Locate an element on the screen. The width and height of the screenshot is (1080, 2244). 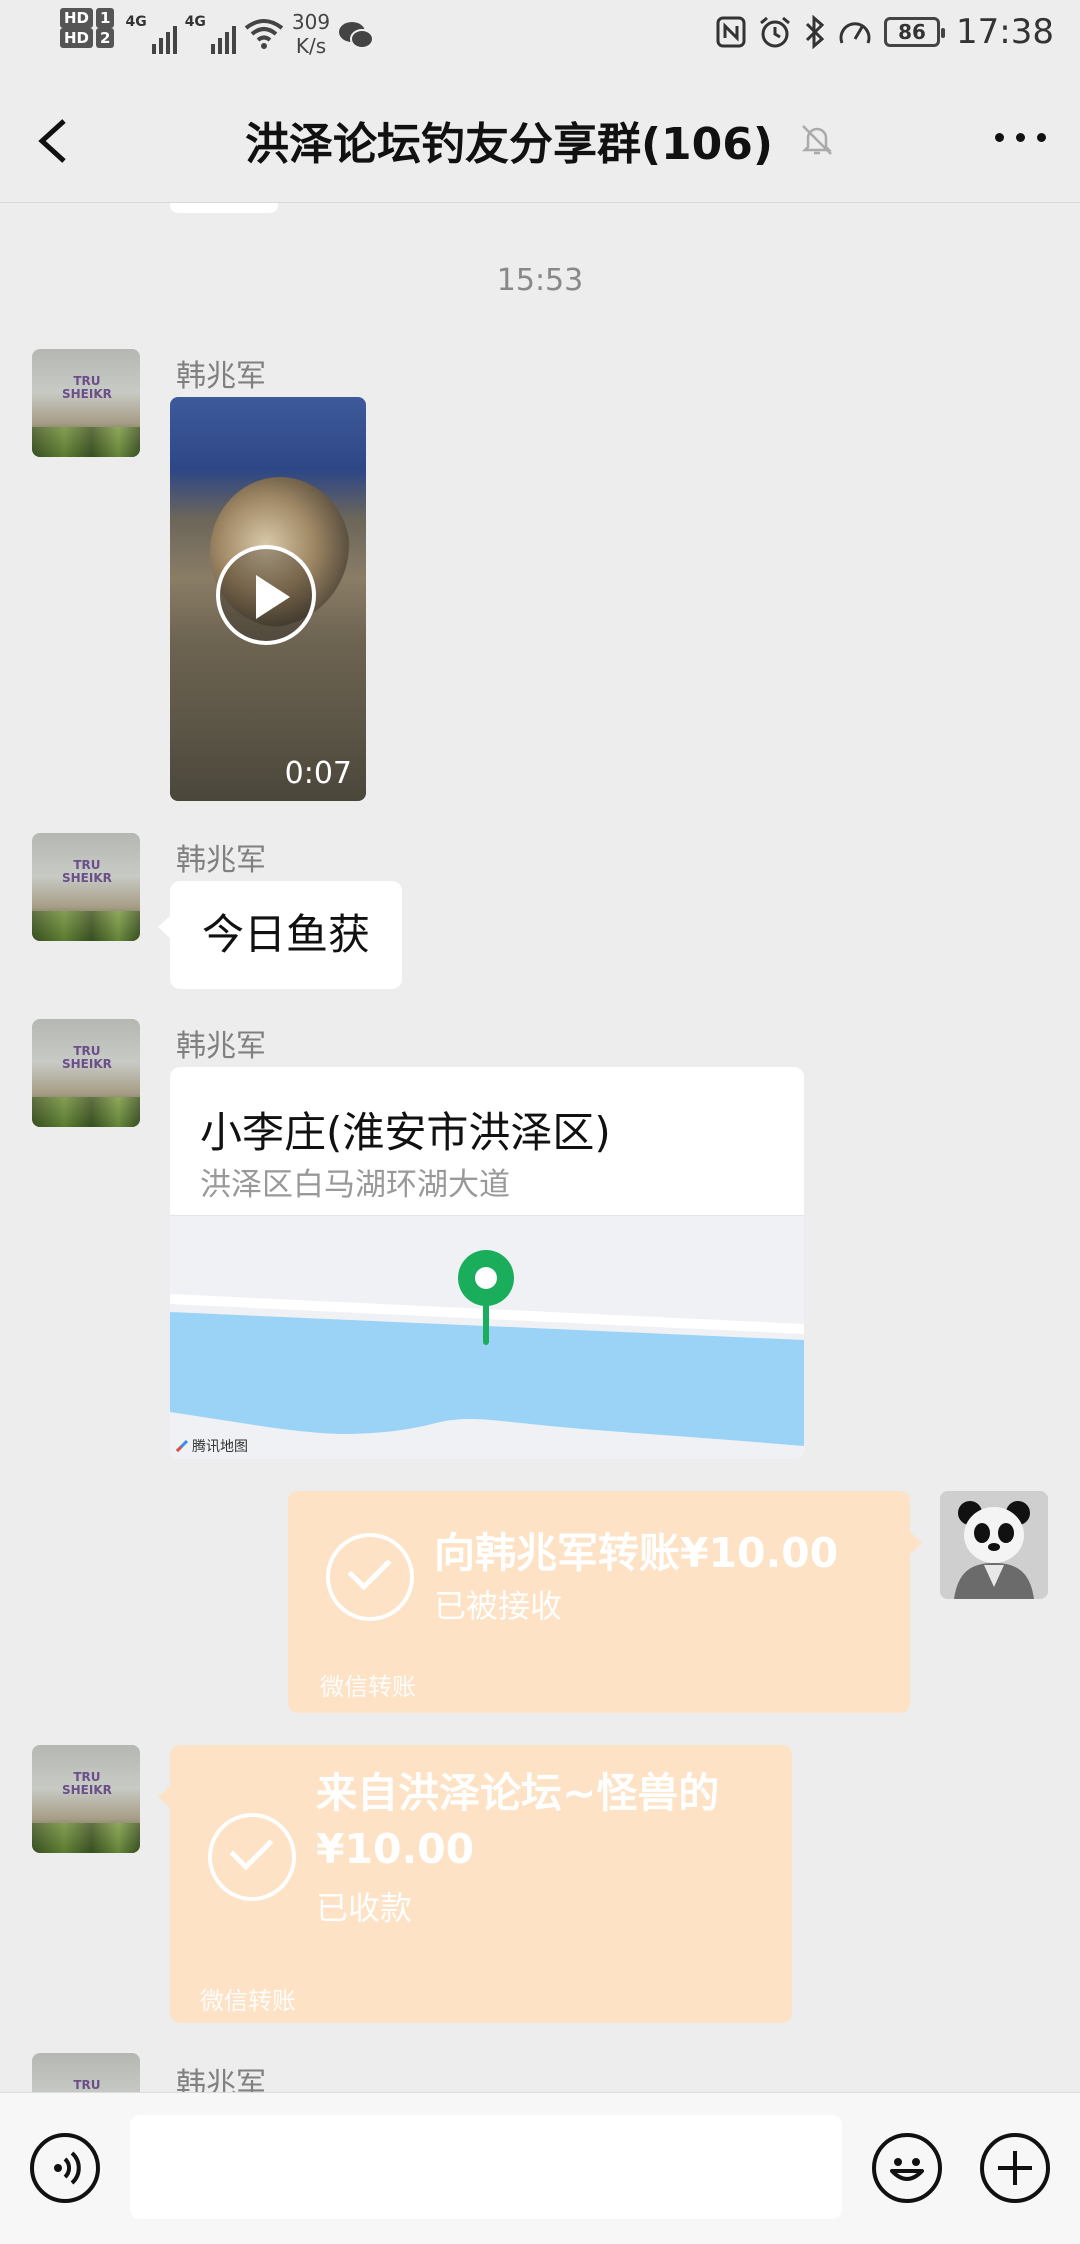
transfer-title: 向韩兆军转账¥10.00 is located at coordinates (636, 1553).